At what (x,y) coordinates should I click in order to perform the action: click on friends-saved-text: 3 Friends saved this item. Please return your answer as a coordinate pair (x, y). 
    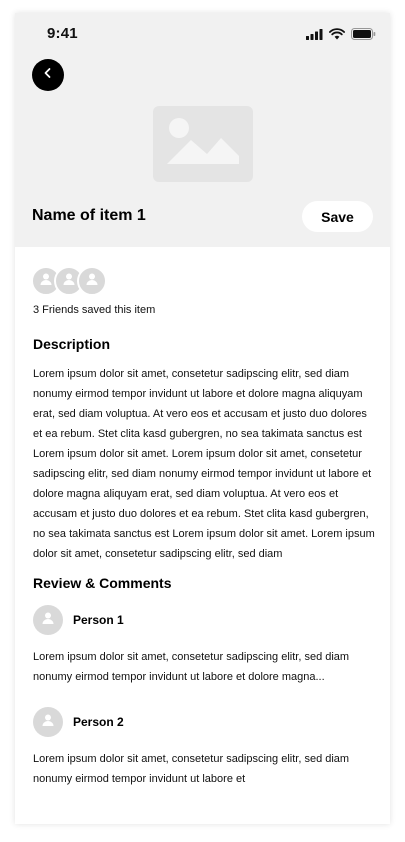
    Looking at the image, I should click on (94, 310).